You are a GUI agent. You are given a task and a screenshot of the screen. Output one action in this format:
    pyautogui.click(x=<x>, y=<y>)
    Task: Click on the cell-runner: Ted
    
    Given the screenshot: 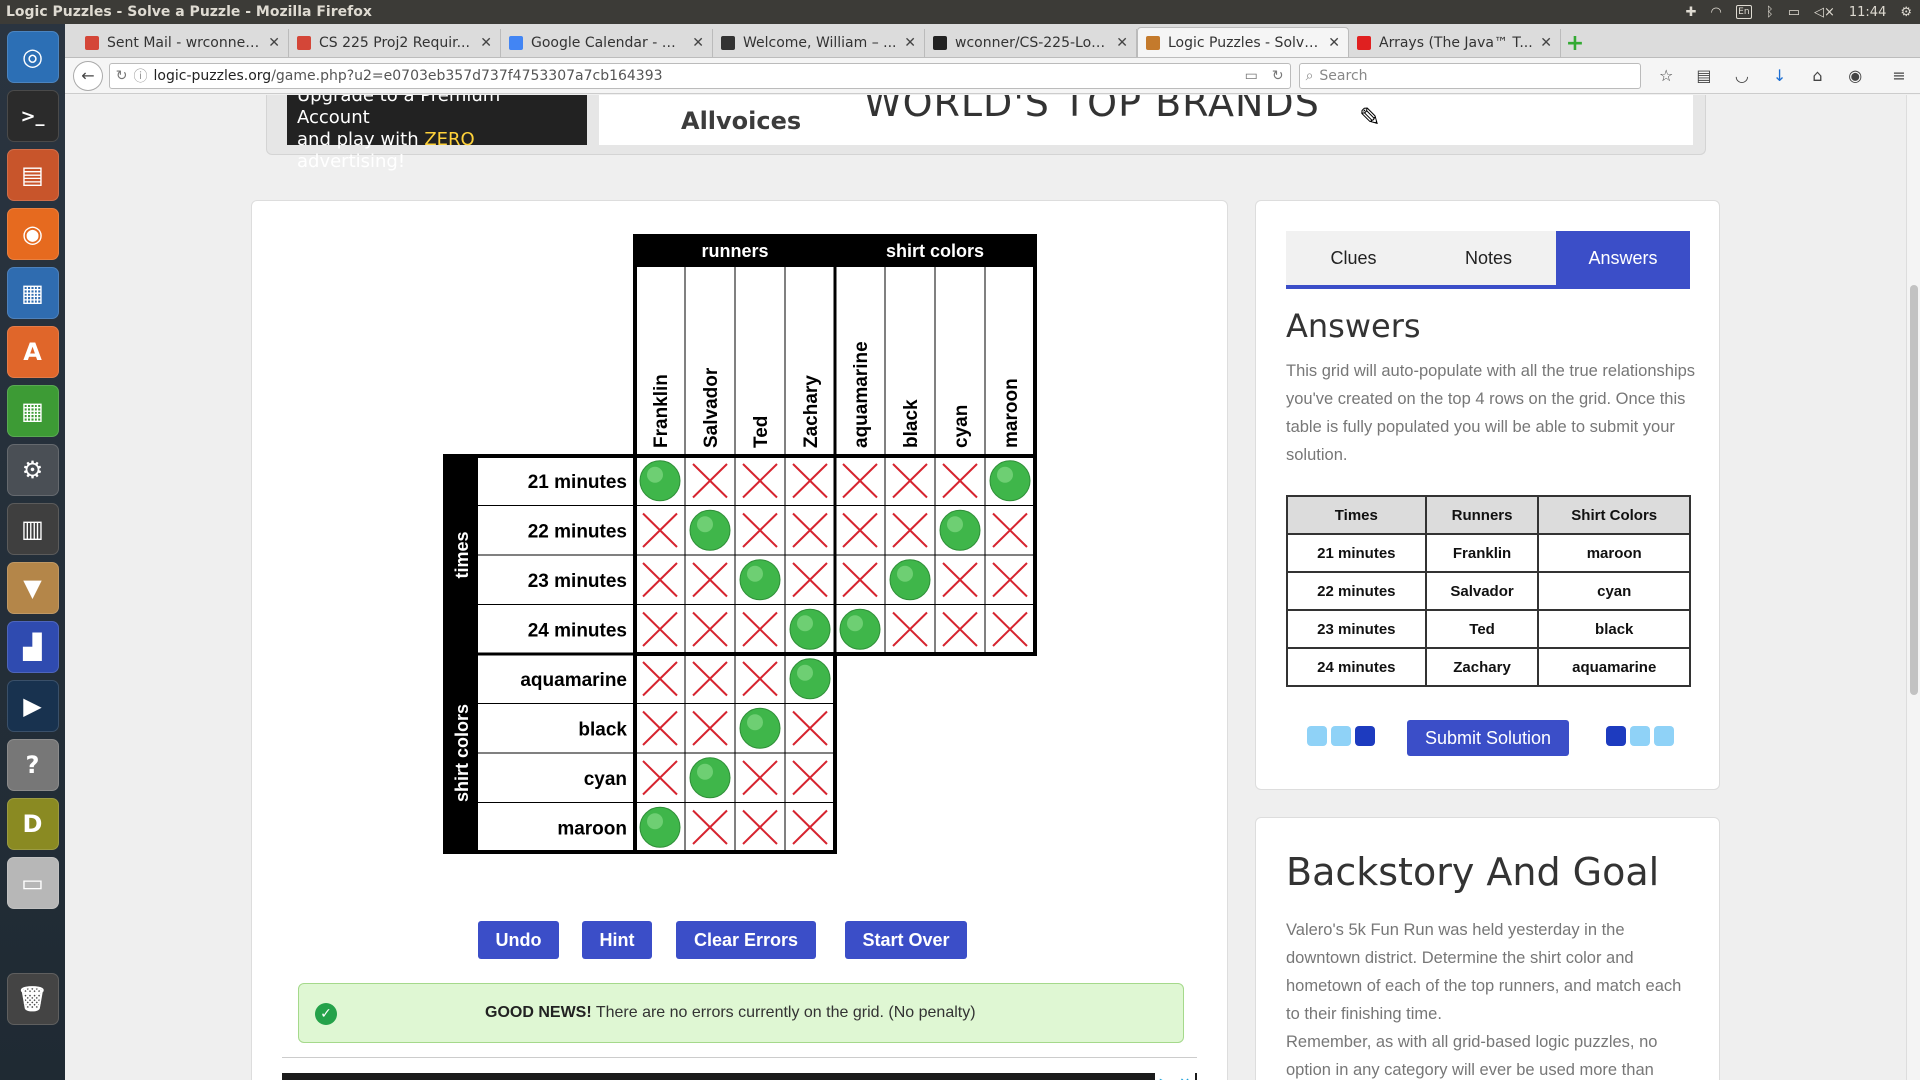 What is the action you would take?
    pyautogui.click(x=1482, y=629)
    